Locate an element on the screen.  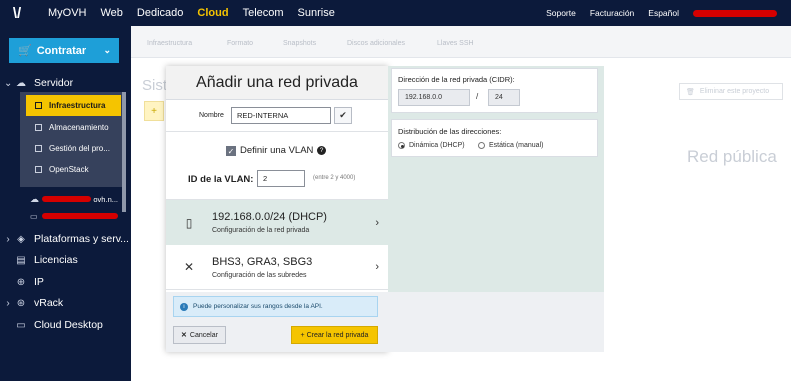
info-icon: i is located at coordinates (184, 306).